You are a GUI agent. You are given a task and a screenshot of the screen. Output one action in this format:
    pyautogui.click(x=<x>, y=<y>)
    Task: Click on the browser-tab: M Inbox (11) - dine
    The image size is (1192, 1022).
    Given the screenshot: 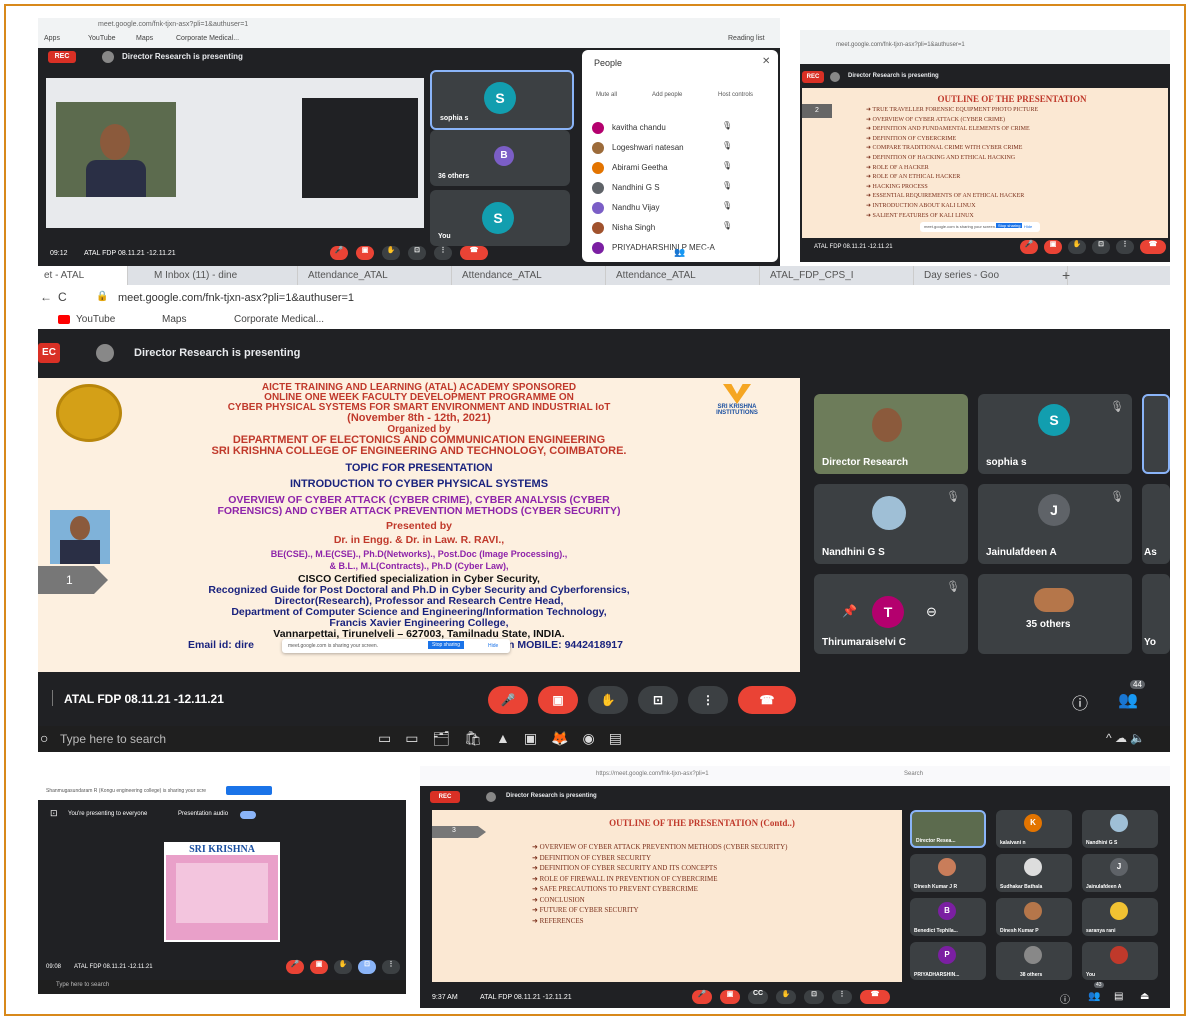 What is the action you would take?
    pyautogui.click(x=223, y=275)
    